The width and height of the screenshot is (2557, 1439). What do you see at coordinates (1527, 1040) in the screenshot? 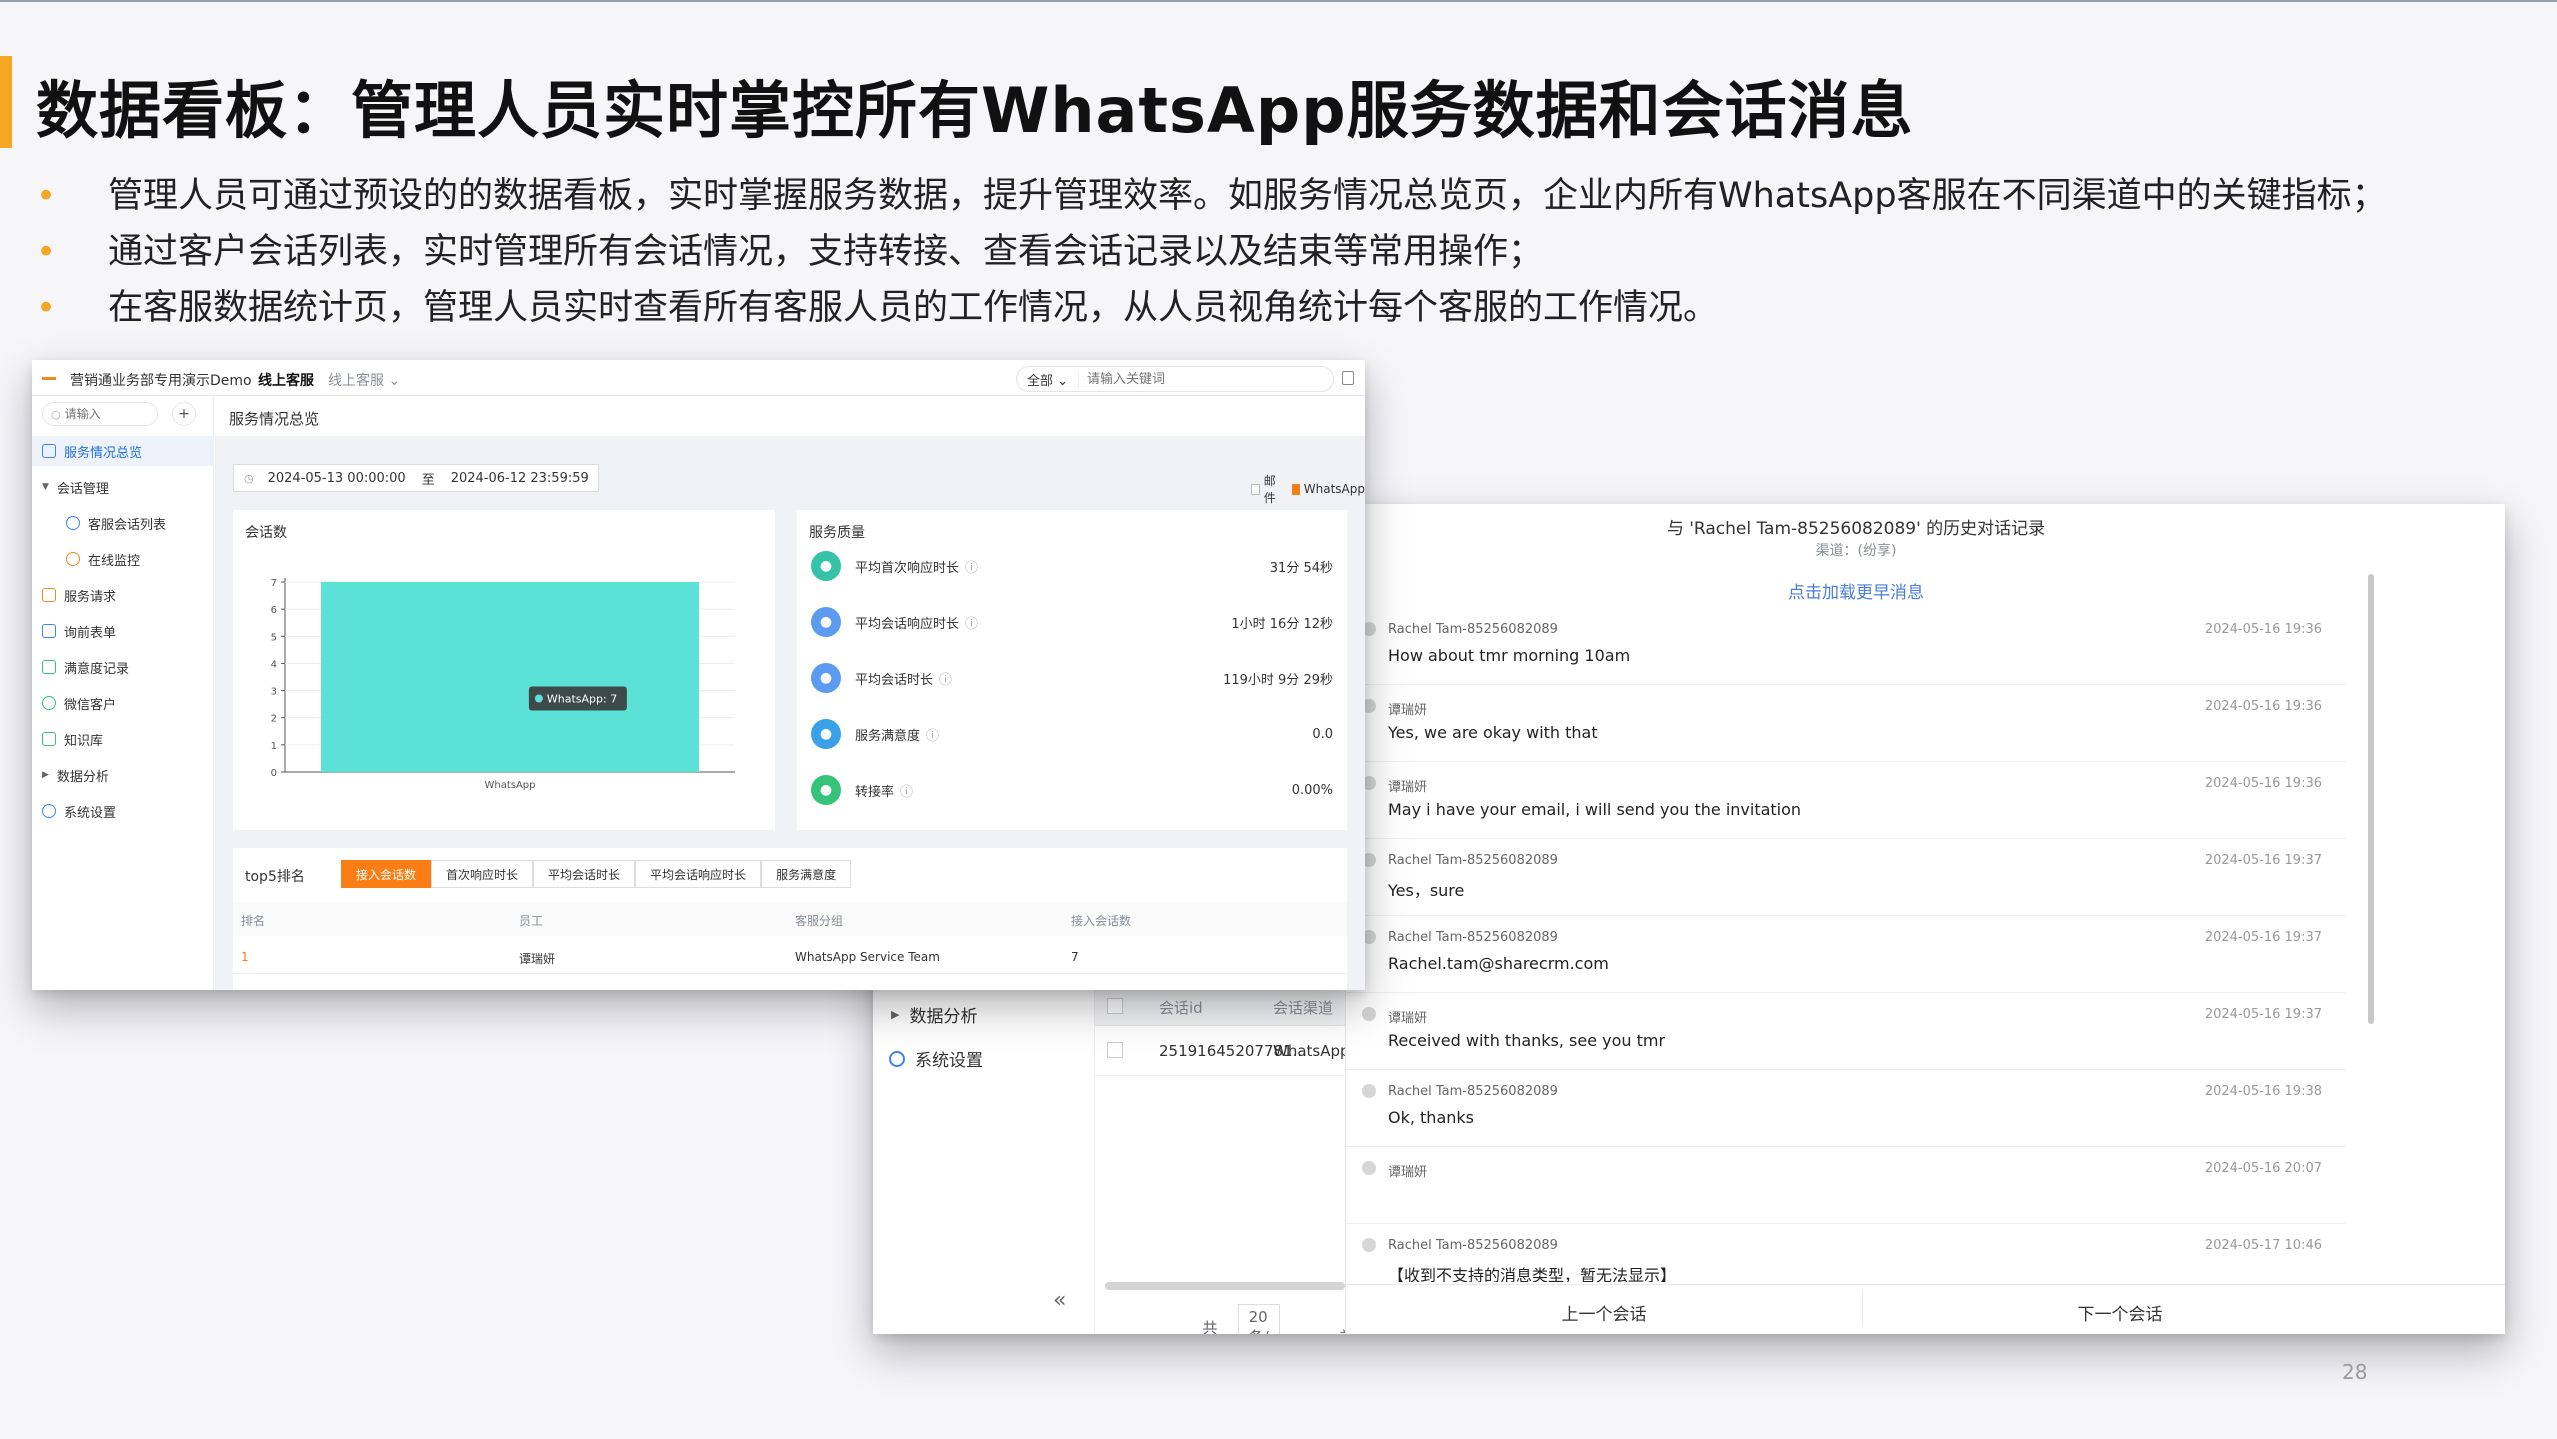
I see `message-text: Received with thanks, see you tmr` at bounding box center [1527, 1040].